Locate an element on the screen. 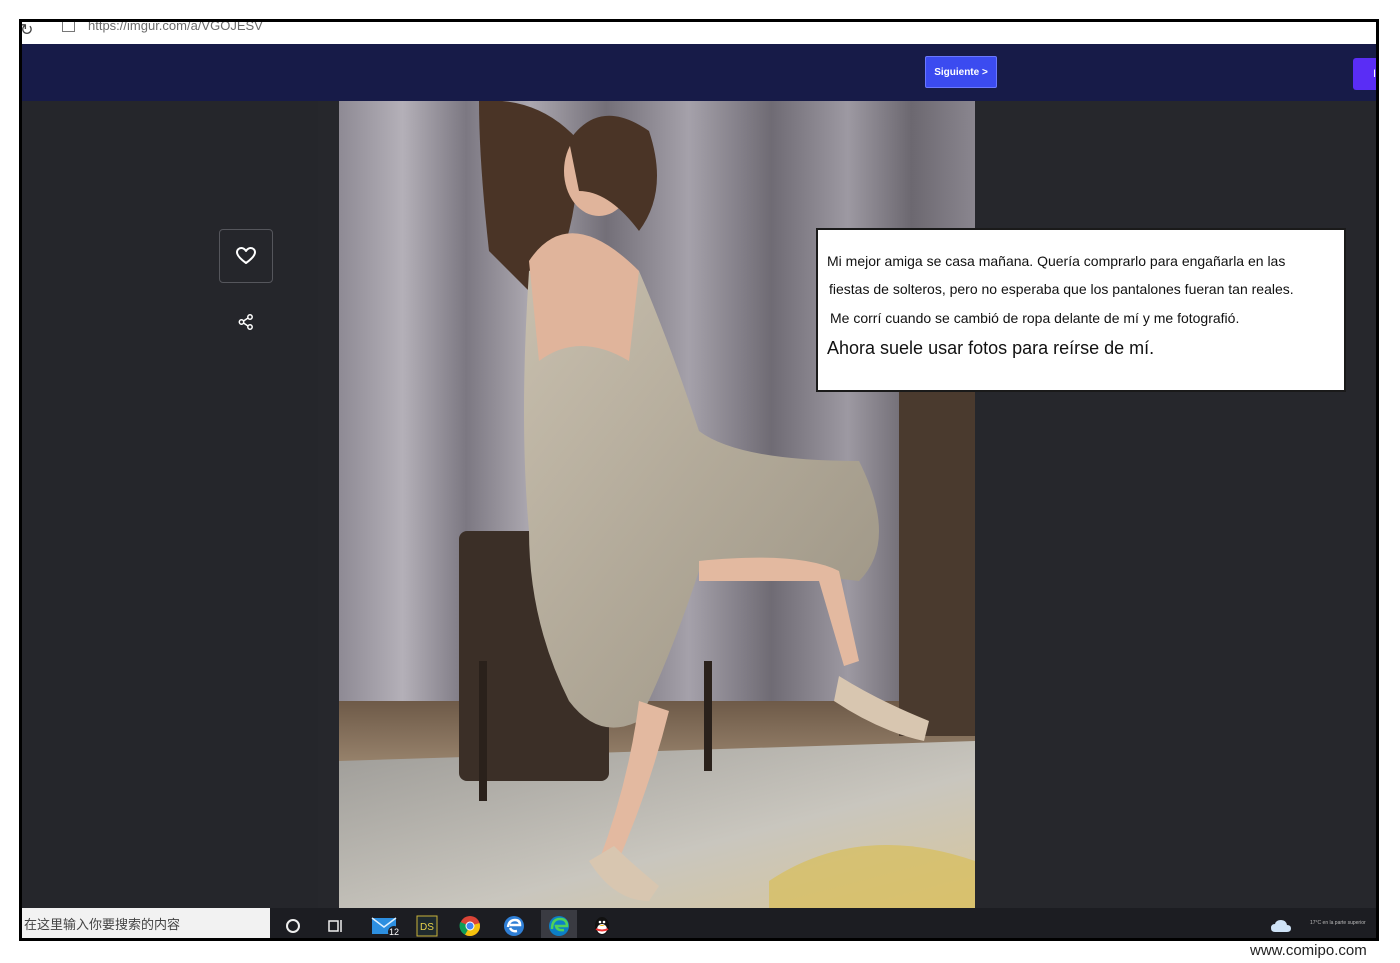 Image resolution: width=1400 pixels, height=963 pixels. share-button is located at coordinates (246, 322).